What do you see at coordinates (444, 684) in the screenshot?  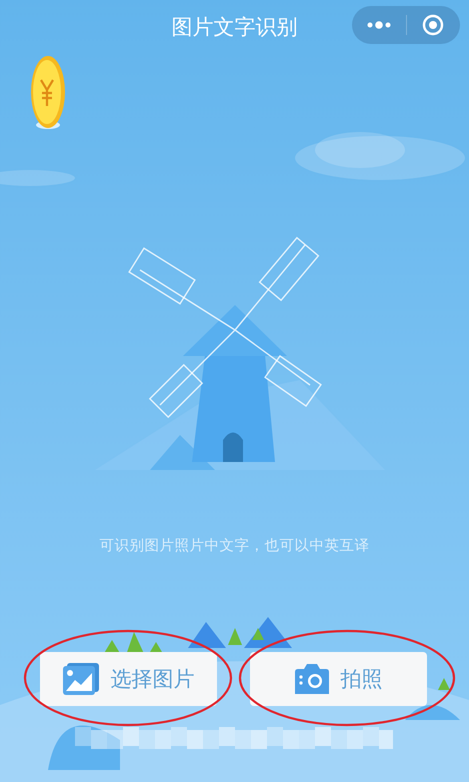 I see `tree-drawing` at bounding box center [444, 684].